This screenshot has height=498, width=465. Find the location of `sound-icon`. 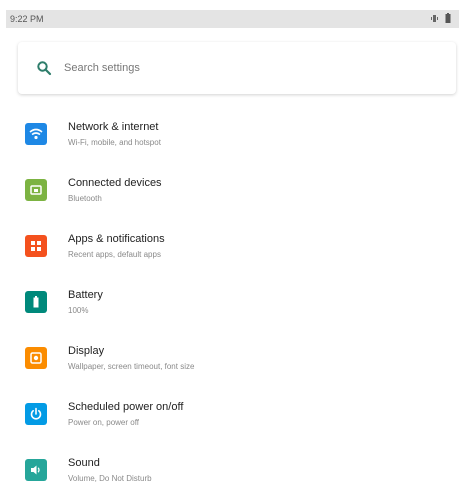

sound-icon is located at coordinates (36, 470).